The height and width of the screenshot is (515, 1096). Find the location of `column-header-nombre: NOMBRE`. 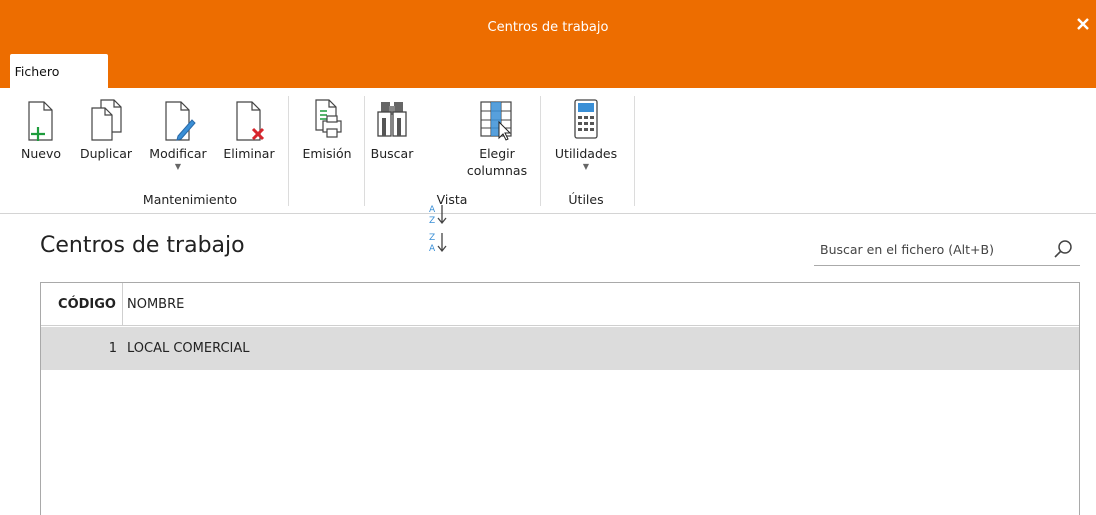

column-header-nombre: NOMBRE is located at coordinates (153, 304).